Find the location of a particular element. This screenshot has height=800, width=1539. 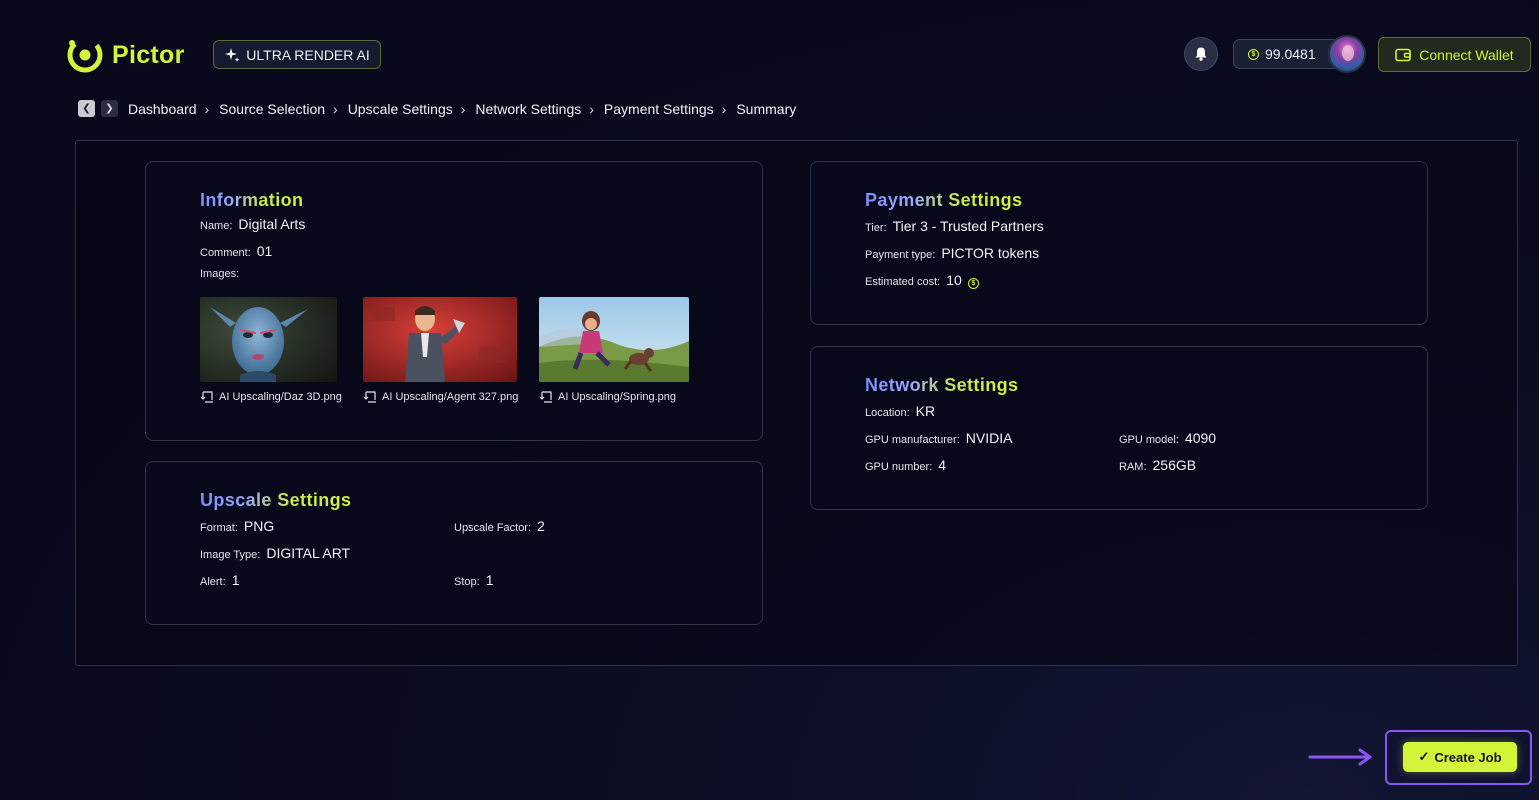

upscale-image-type-value: DIGITAL ART is located at coordinates (308, 553).